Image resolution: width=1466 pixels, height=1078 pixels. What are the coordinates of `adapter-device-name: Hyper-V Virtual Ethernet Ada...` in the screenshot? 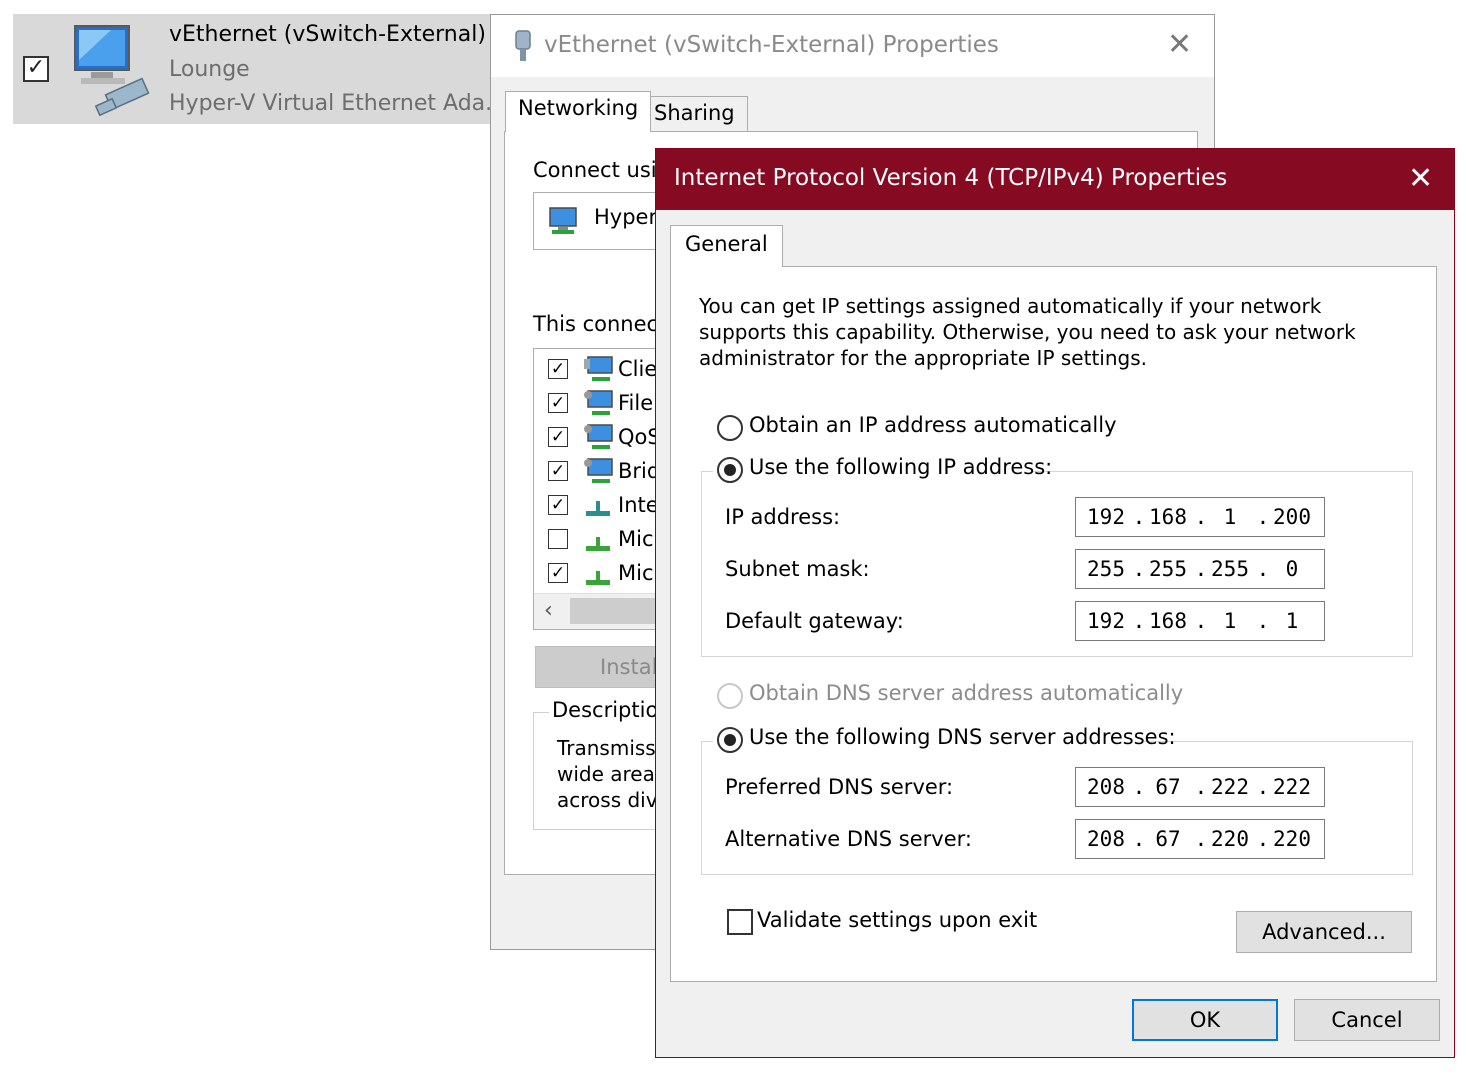 It's located at (330, 103).